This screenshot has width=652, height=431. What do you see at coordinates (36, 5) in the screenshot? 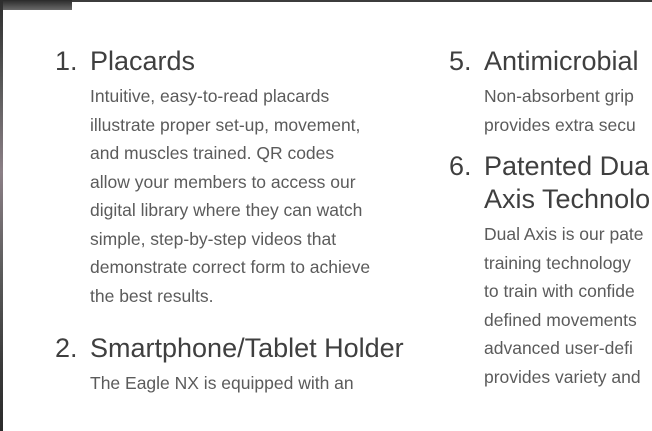
I see `product-photo-top-left` at bounding box center [36, 5].